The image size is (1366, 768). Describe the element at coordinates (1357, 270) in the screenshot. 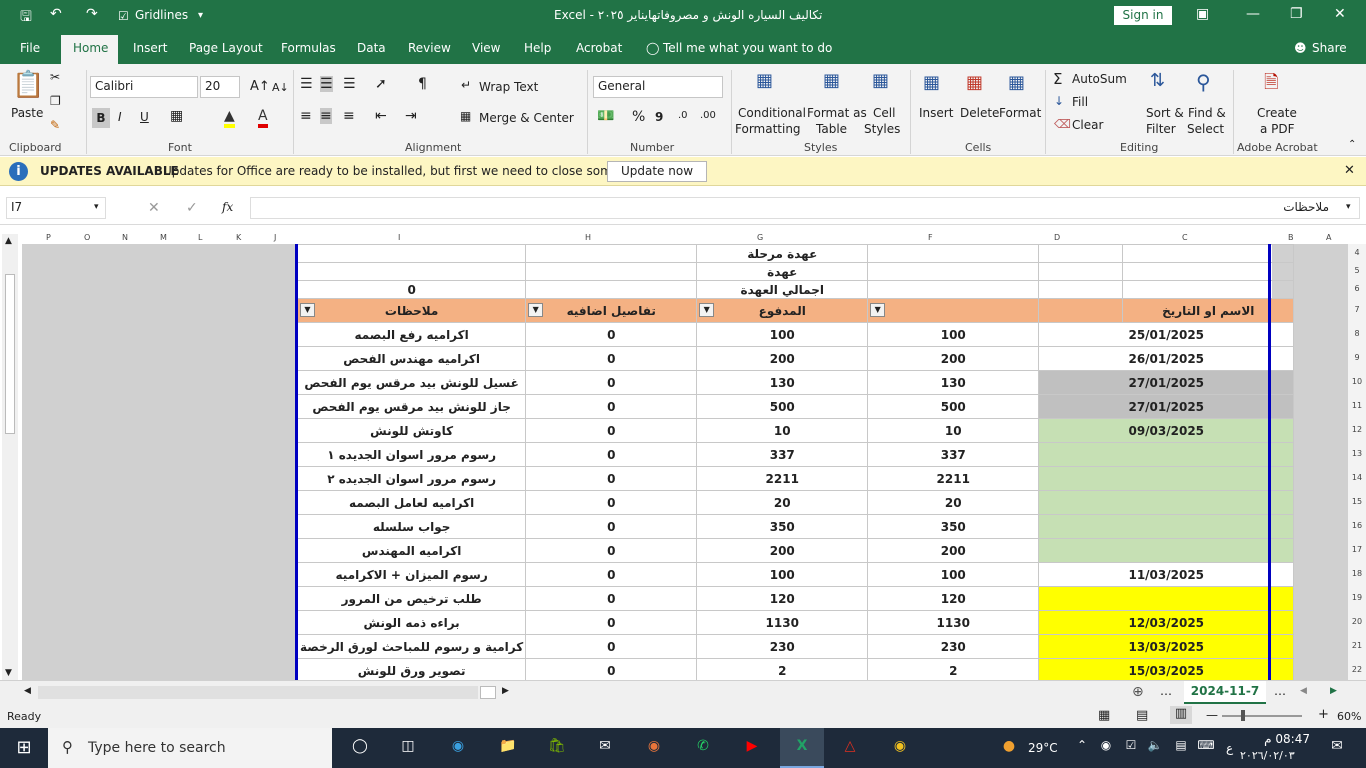

I see `row-header: 5` at that location.